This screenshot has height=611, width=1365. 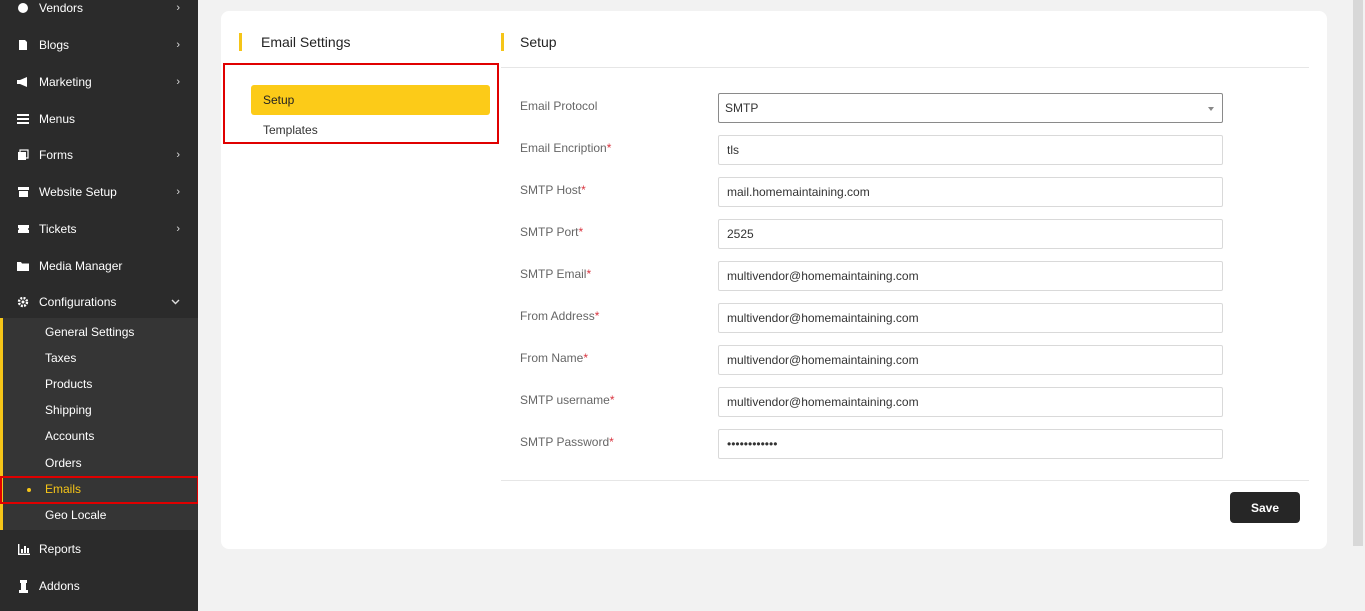 I want to click on label-text: Email Encription, so click(x=563, y=148).